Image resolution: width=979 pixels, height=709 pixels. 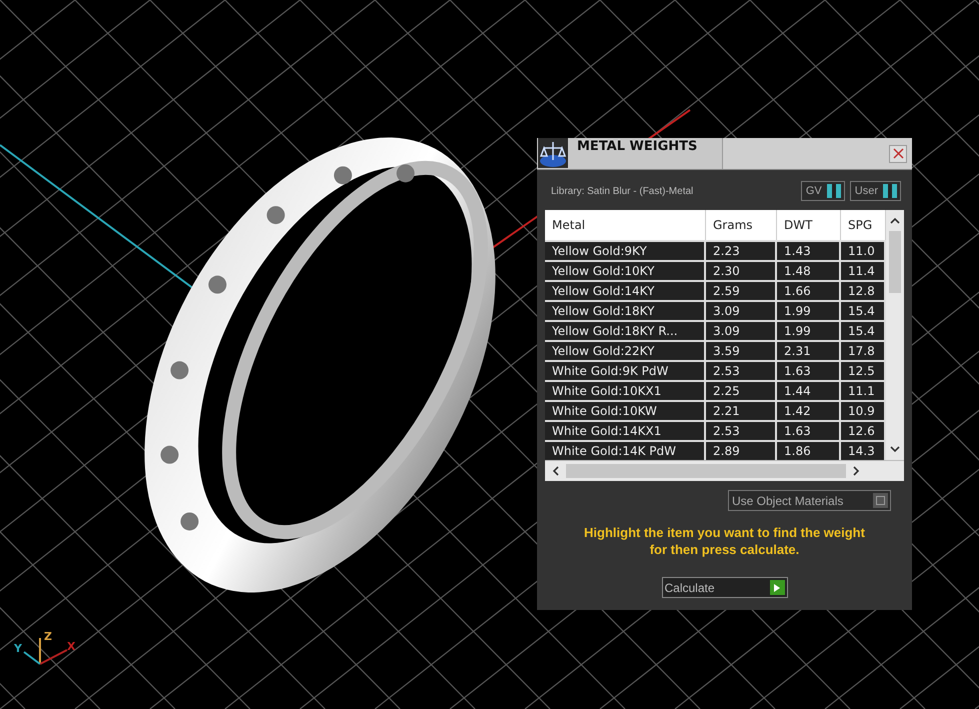 I want to click on toggle-switch: User, so click(x=875, y=191).